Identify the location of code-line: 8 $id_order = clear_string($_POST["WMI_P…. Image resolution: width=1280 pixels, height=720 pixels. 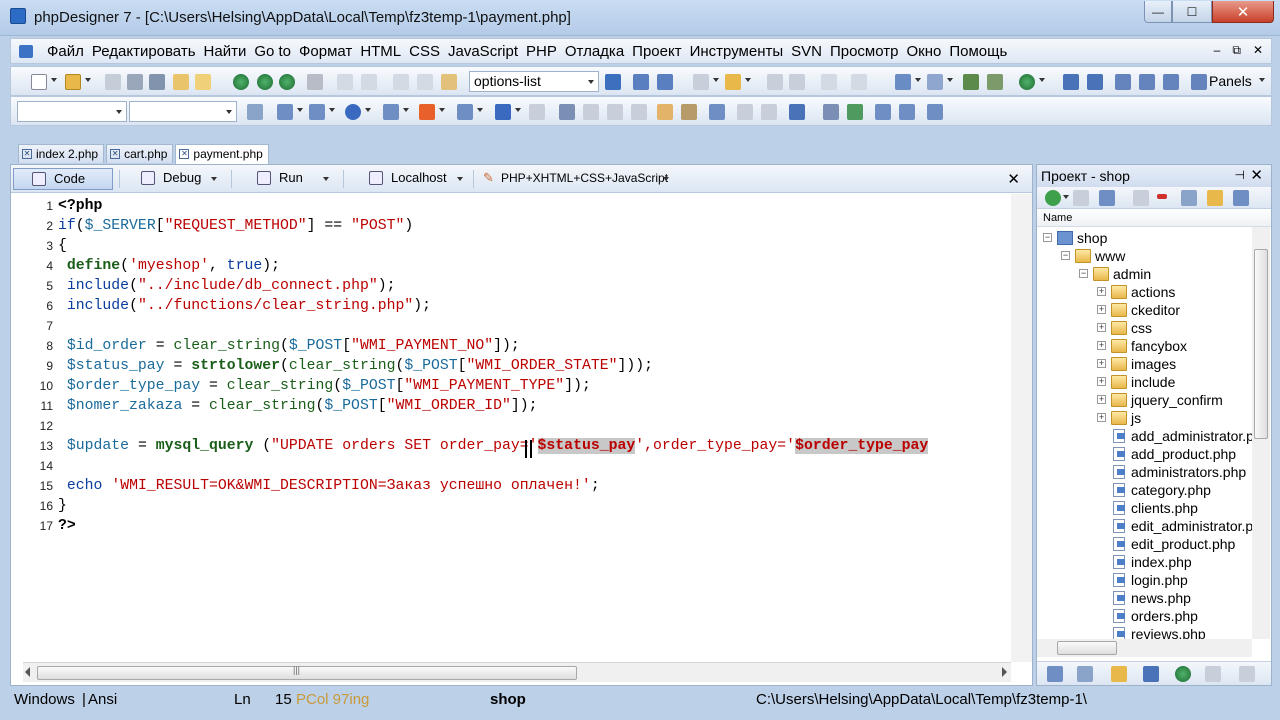
(511, 346).